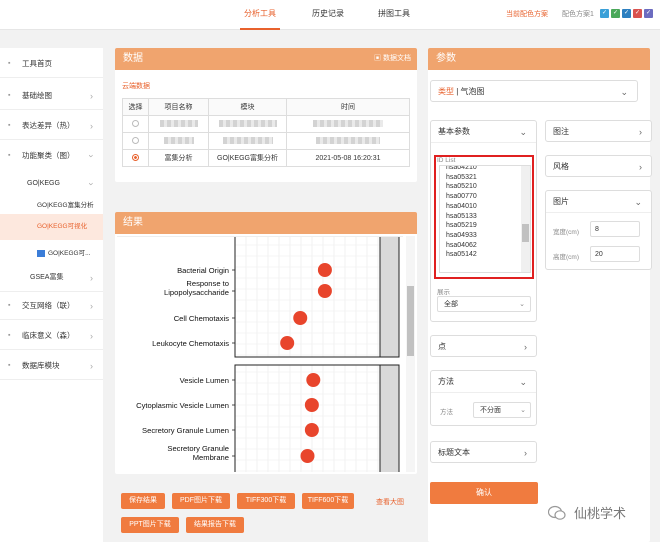 The height and width of the screenshot is (542, 660). I want to click on style-section: 风格 ›, so click(598, 166).